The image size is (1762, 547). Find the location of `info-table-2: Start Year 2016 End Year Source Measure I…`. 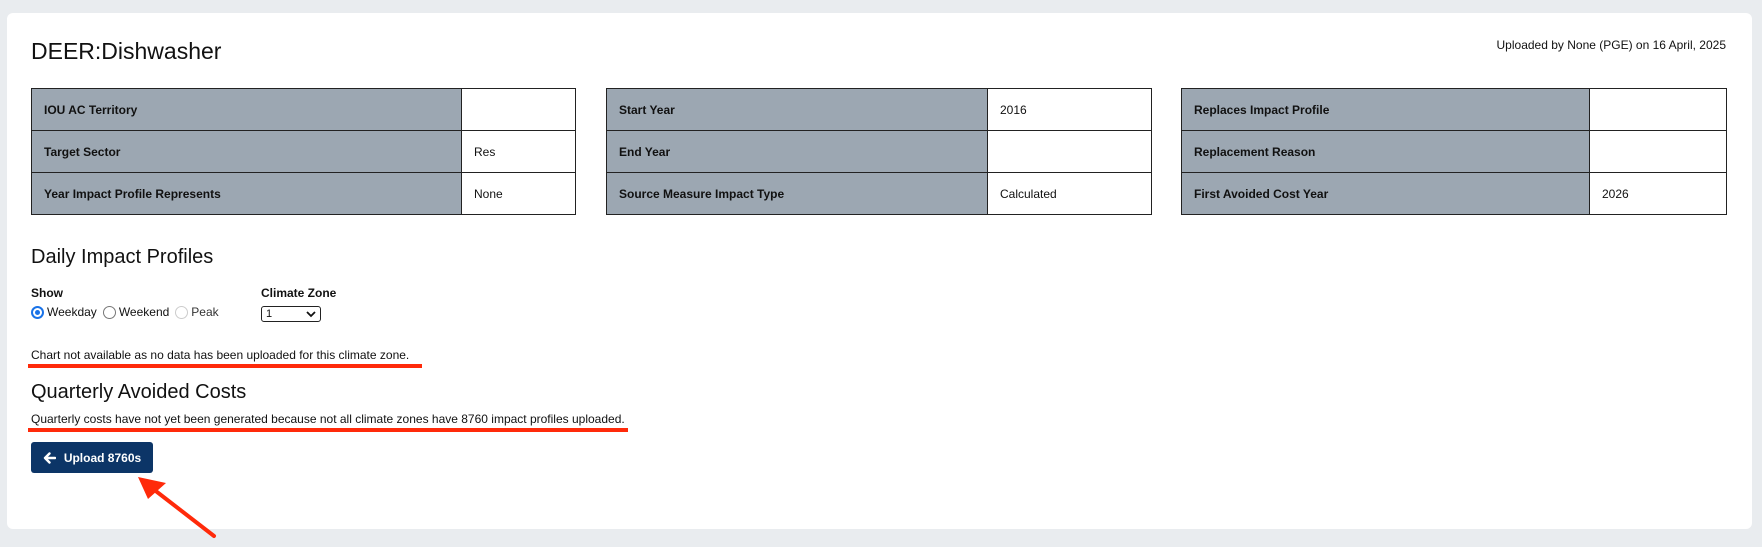

info-table-2: Start Year 2016 End Year Source Measure I… is located at coordinates (879, 151).